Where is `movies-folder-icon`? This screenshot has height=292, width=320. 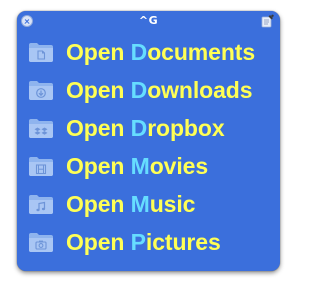 movies-folder-icon is located at coordinates (41, 166).